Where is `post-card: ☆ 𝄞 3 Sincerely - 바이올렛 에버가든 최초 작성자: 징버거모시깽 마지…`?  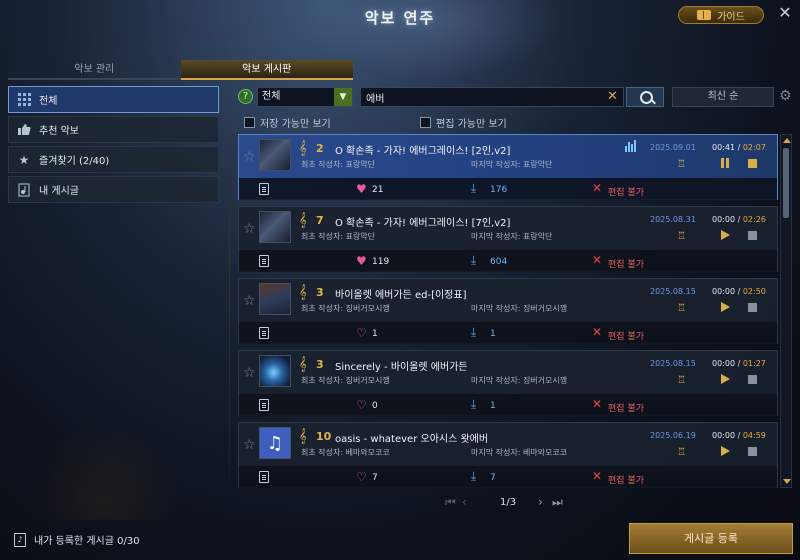
post-card: ☆ 𝄞 3 Sincerely - 바이올렛 에버가든 최초 작성자: 징버거모시깽 마지… is located at coordinates (508, 383).